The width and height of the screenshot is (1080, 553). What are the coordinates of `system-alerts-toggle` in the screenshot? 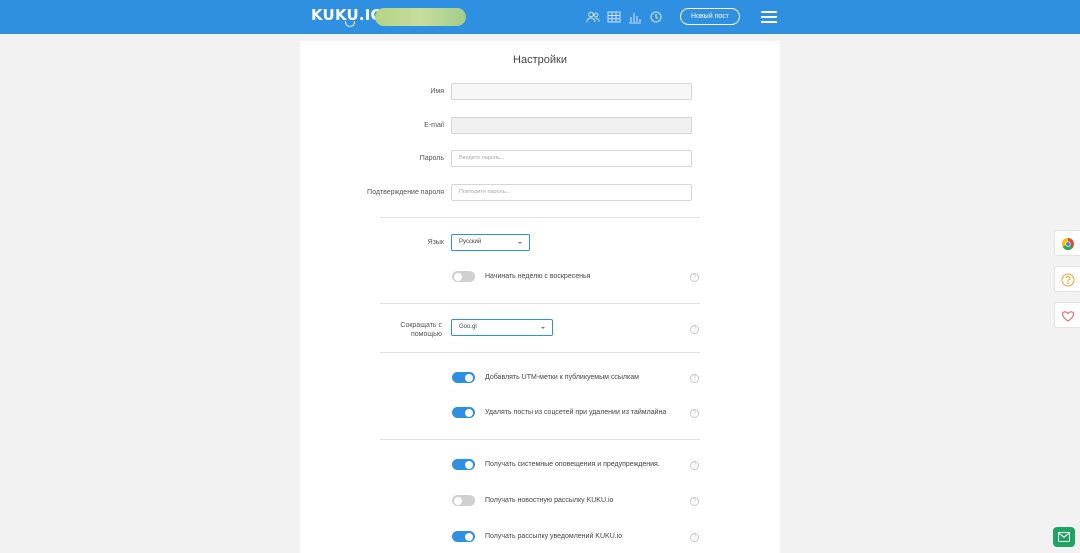 It's located at (463, 464).